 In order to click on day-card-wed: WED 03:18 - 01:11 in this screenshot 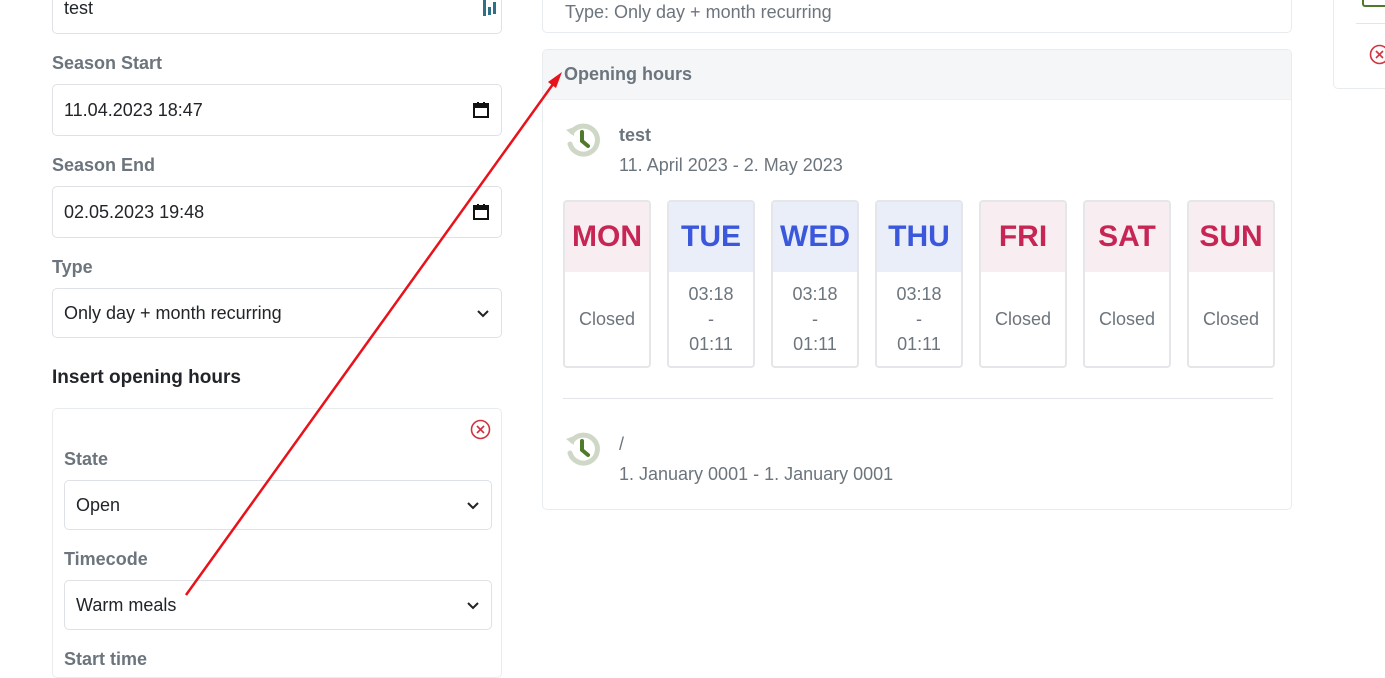, I will do `click(815, 284)`.